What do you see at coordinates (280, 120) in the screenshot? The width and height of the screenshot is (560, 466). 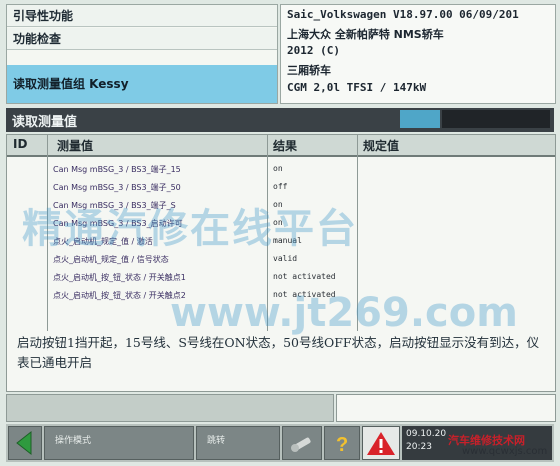 I see `section-title-bar: 读取测量值` at bounding box center [280, 120].